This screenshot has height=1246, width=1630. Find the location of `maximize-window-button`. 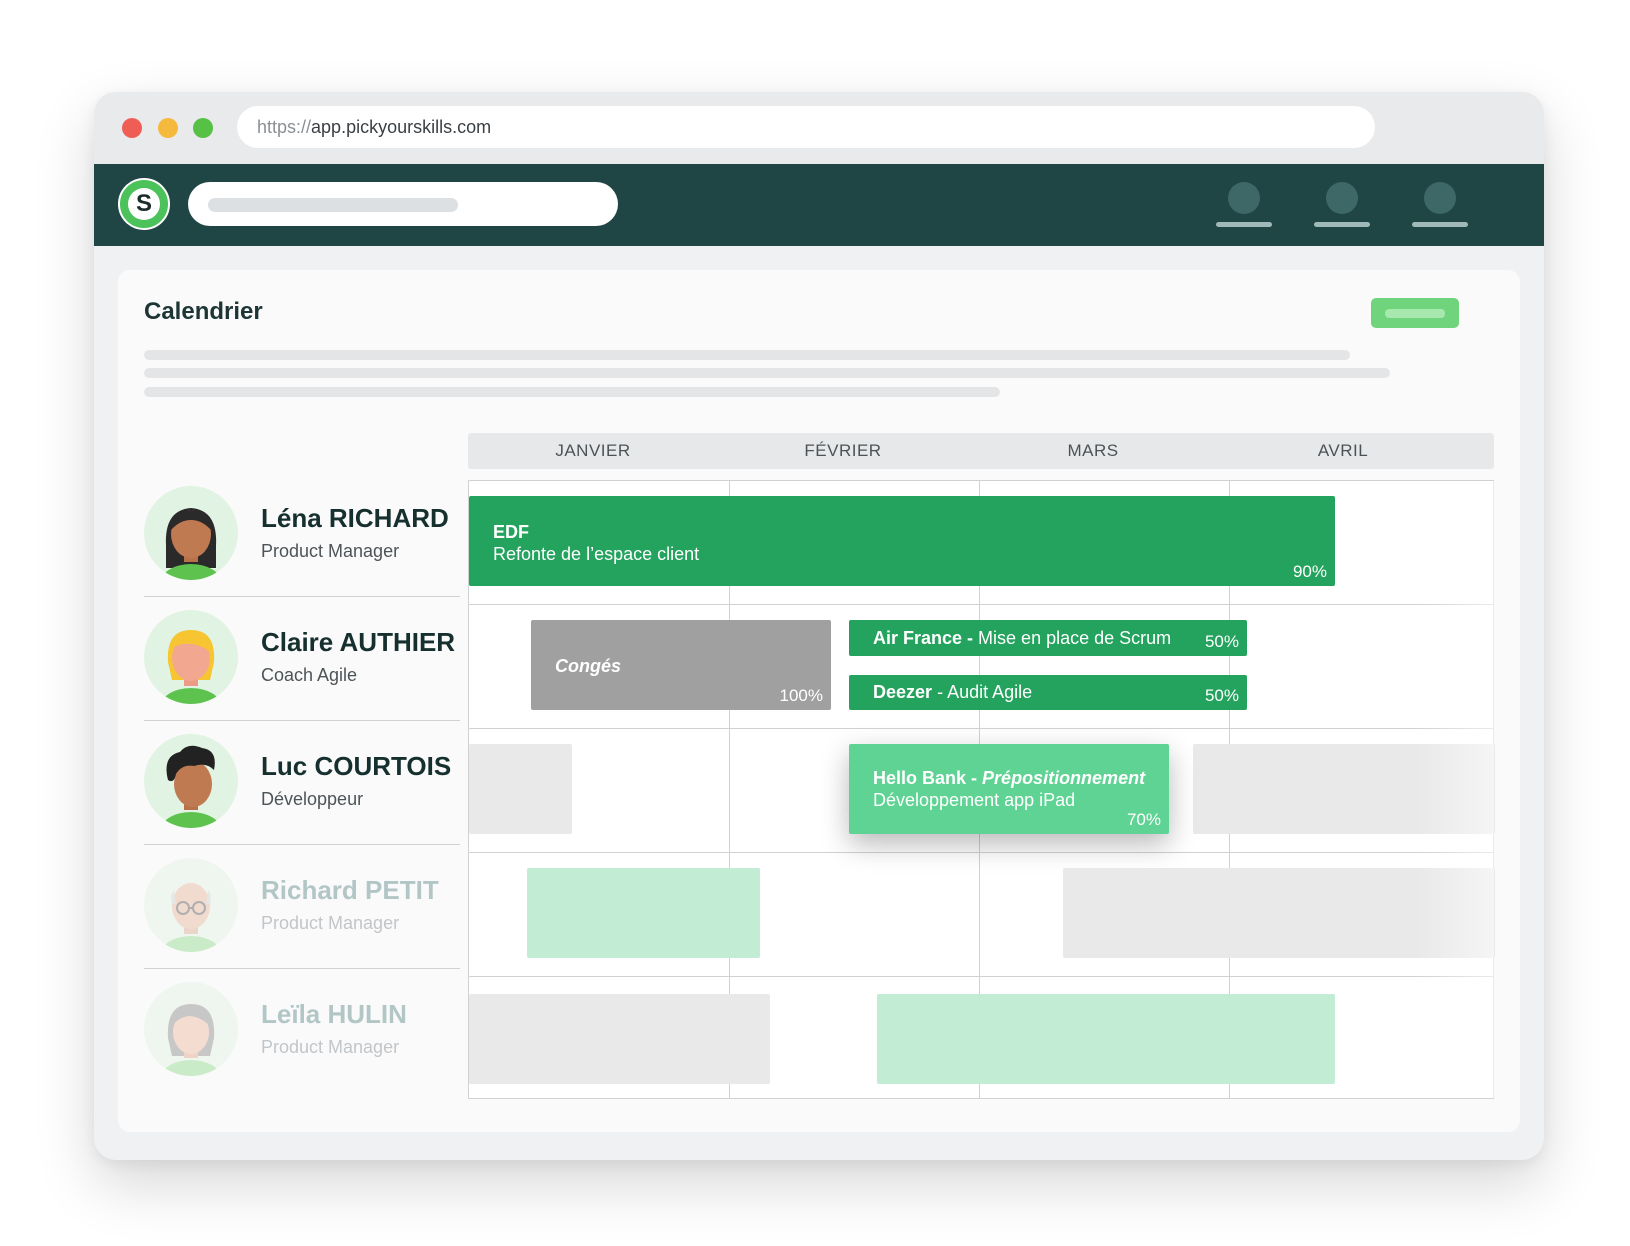

maximize-window-button is located at coordinates (203, 128).